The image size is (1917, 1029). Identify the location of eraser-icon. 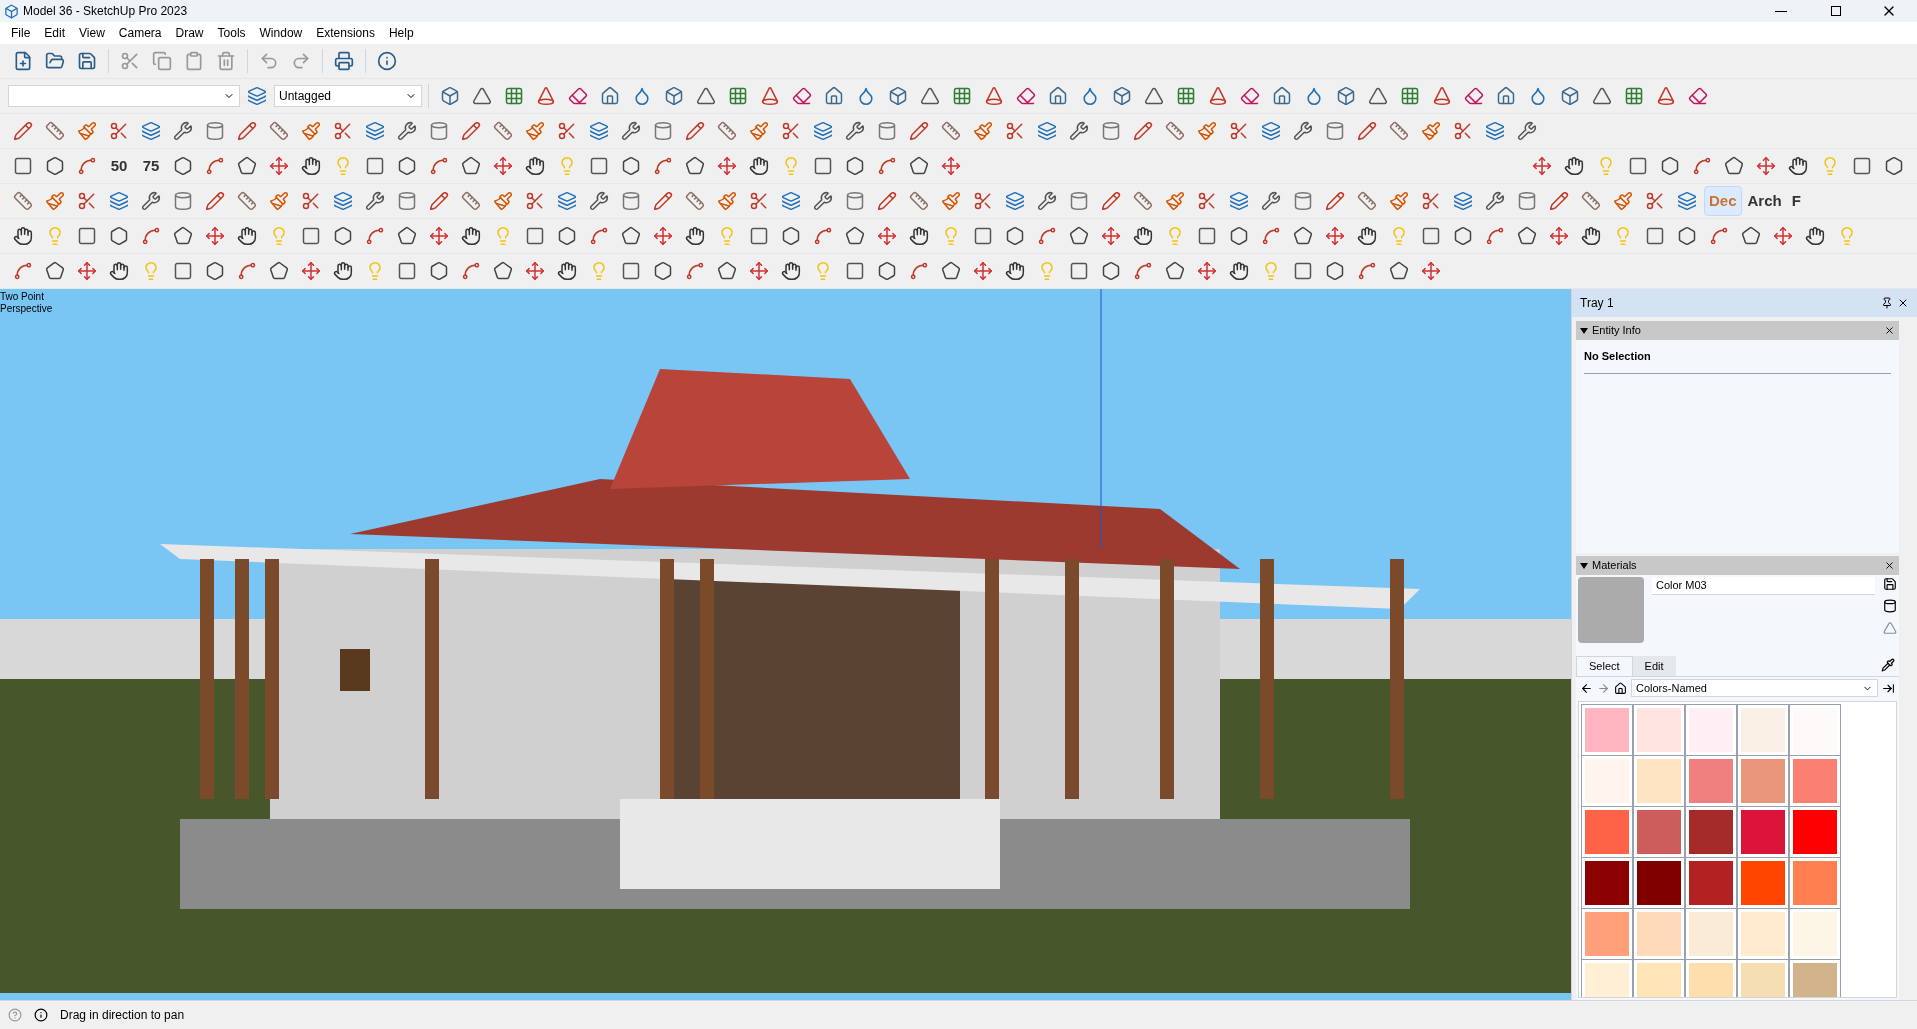
(802, 96).